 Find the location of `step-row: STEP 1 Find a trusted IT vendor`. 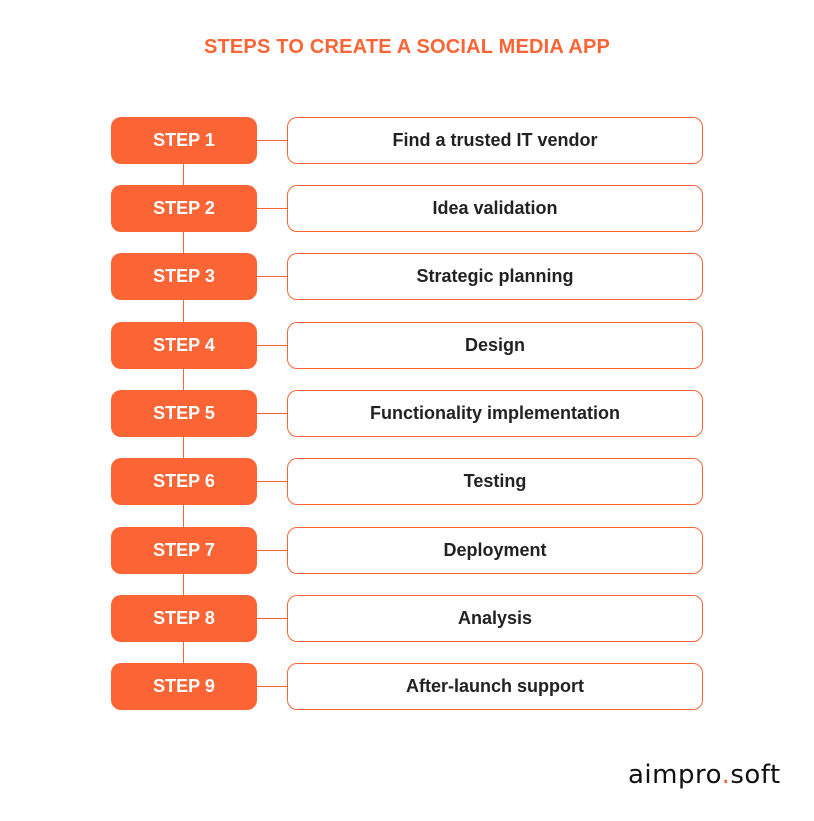

step-row: STEP 1 Find a trusted IT vendor is located at coordinates (407, 141).